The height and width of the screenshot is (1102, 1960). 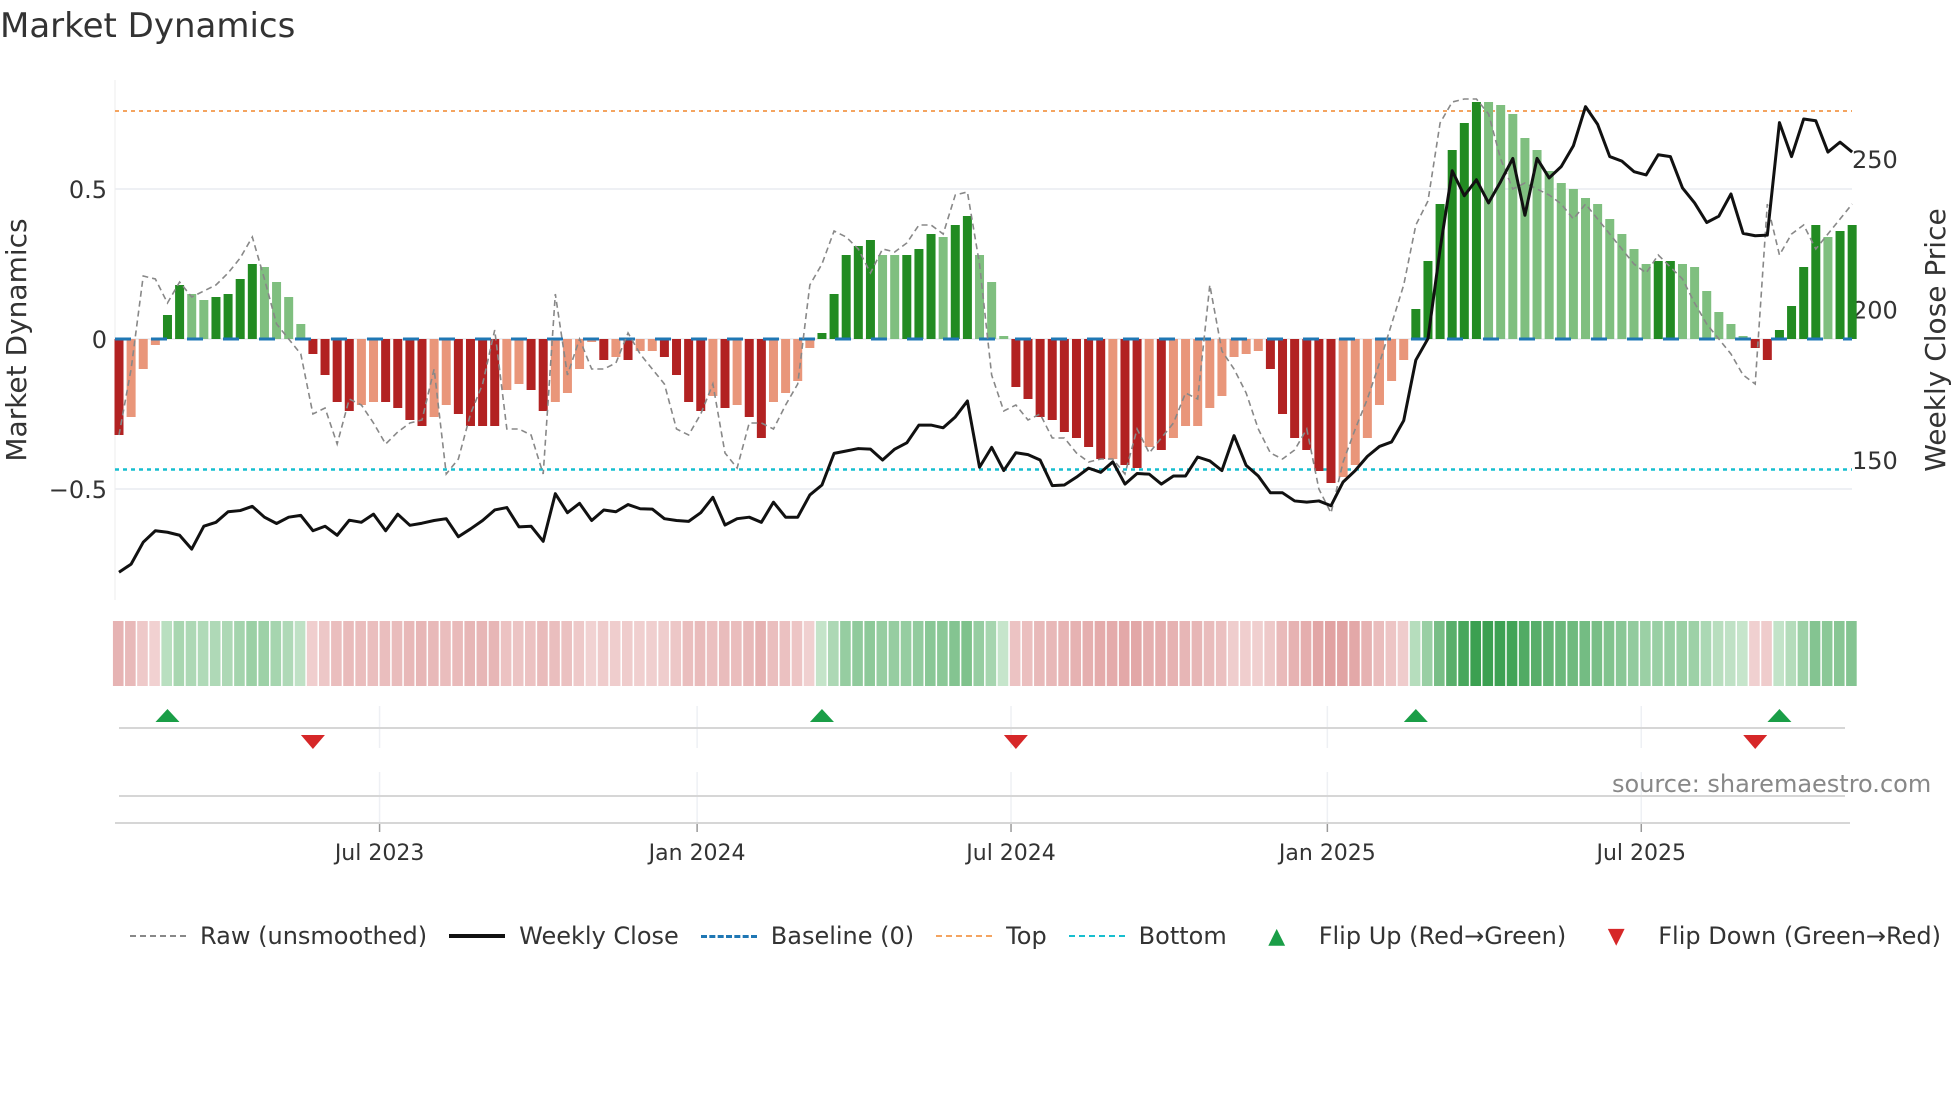 What do you see at coordinates (88, 190) in the screenshot?
I see `y-tick-label: 0.5` at bounding box center [88, 190].